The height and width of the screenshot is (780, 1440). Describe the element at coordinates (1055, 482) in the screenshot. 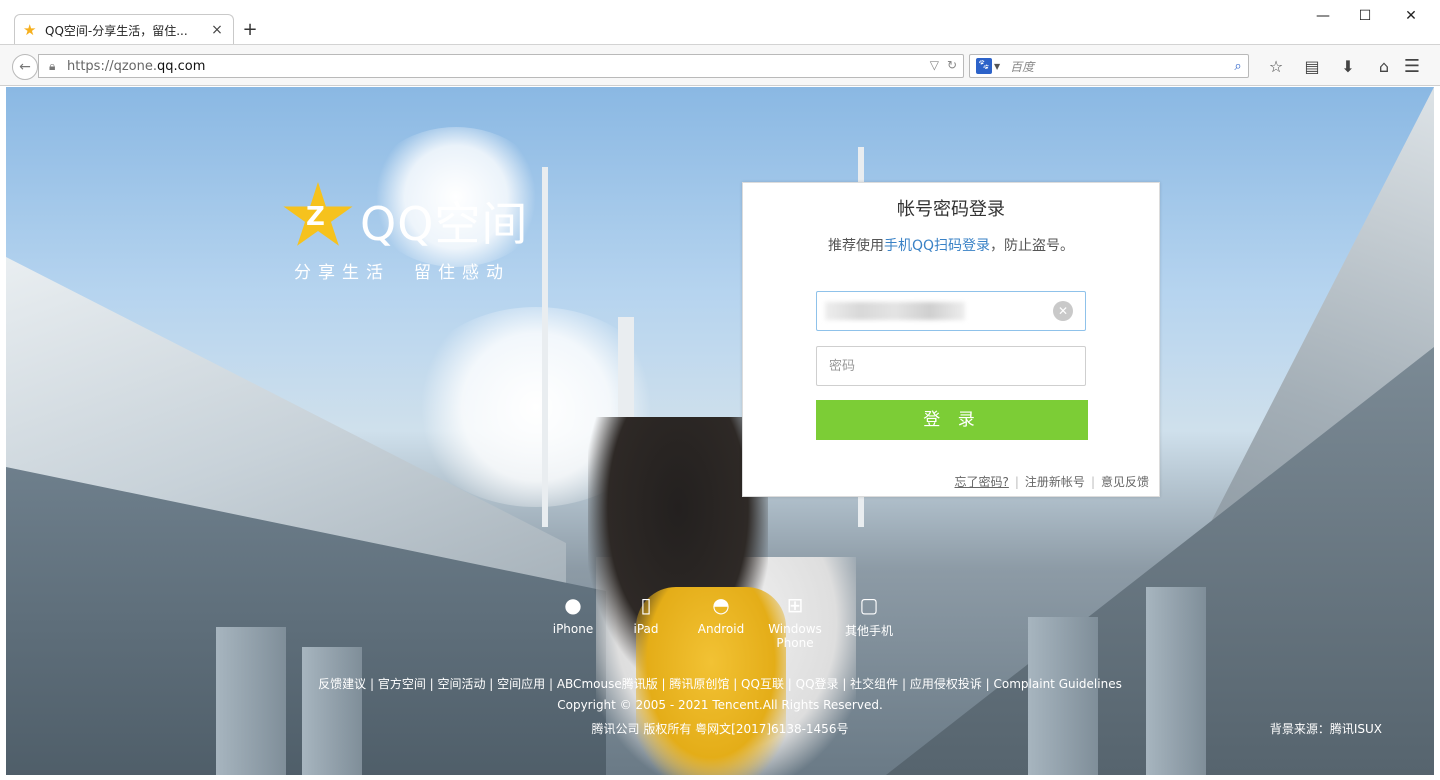

I see `register-link: 注册新帐号` at that location.